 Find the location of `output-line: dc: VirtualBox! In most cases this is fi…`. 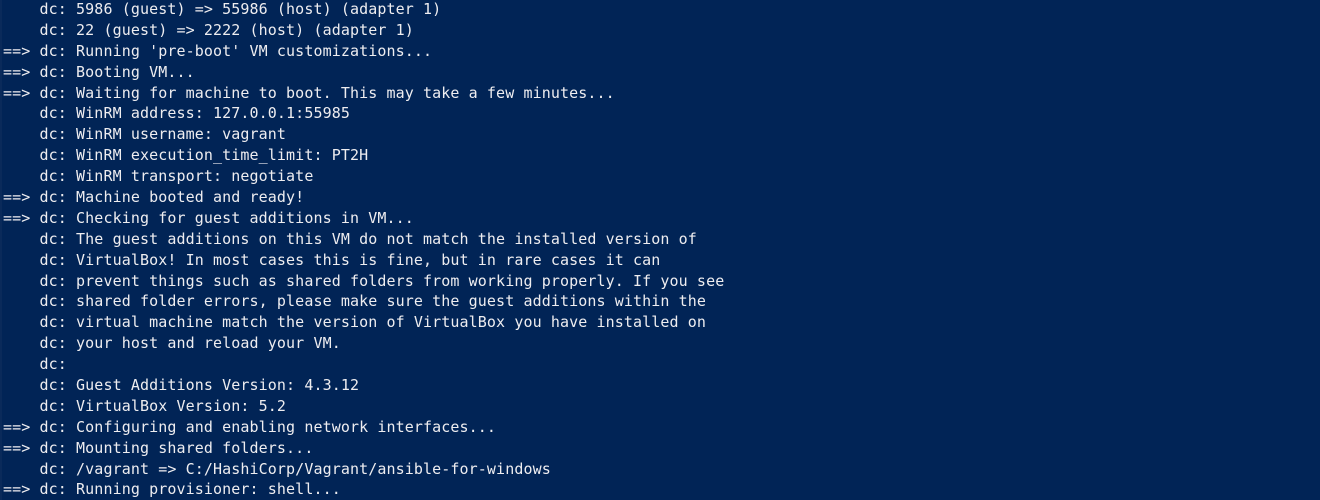

output-line: dc: VirtualBox! In most cases this is fi… is located at coordinates (332, 259).